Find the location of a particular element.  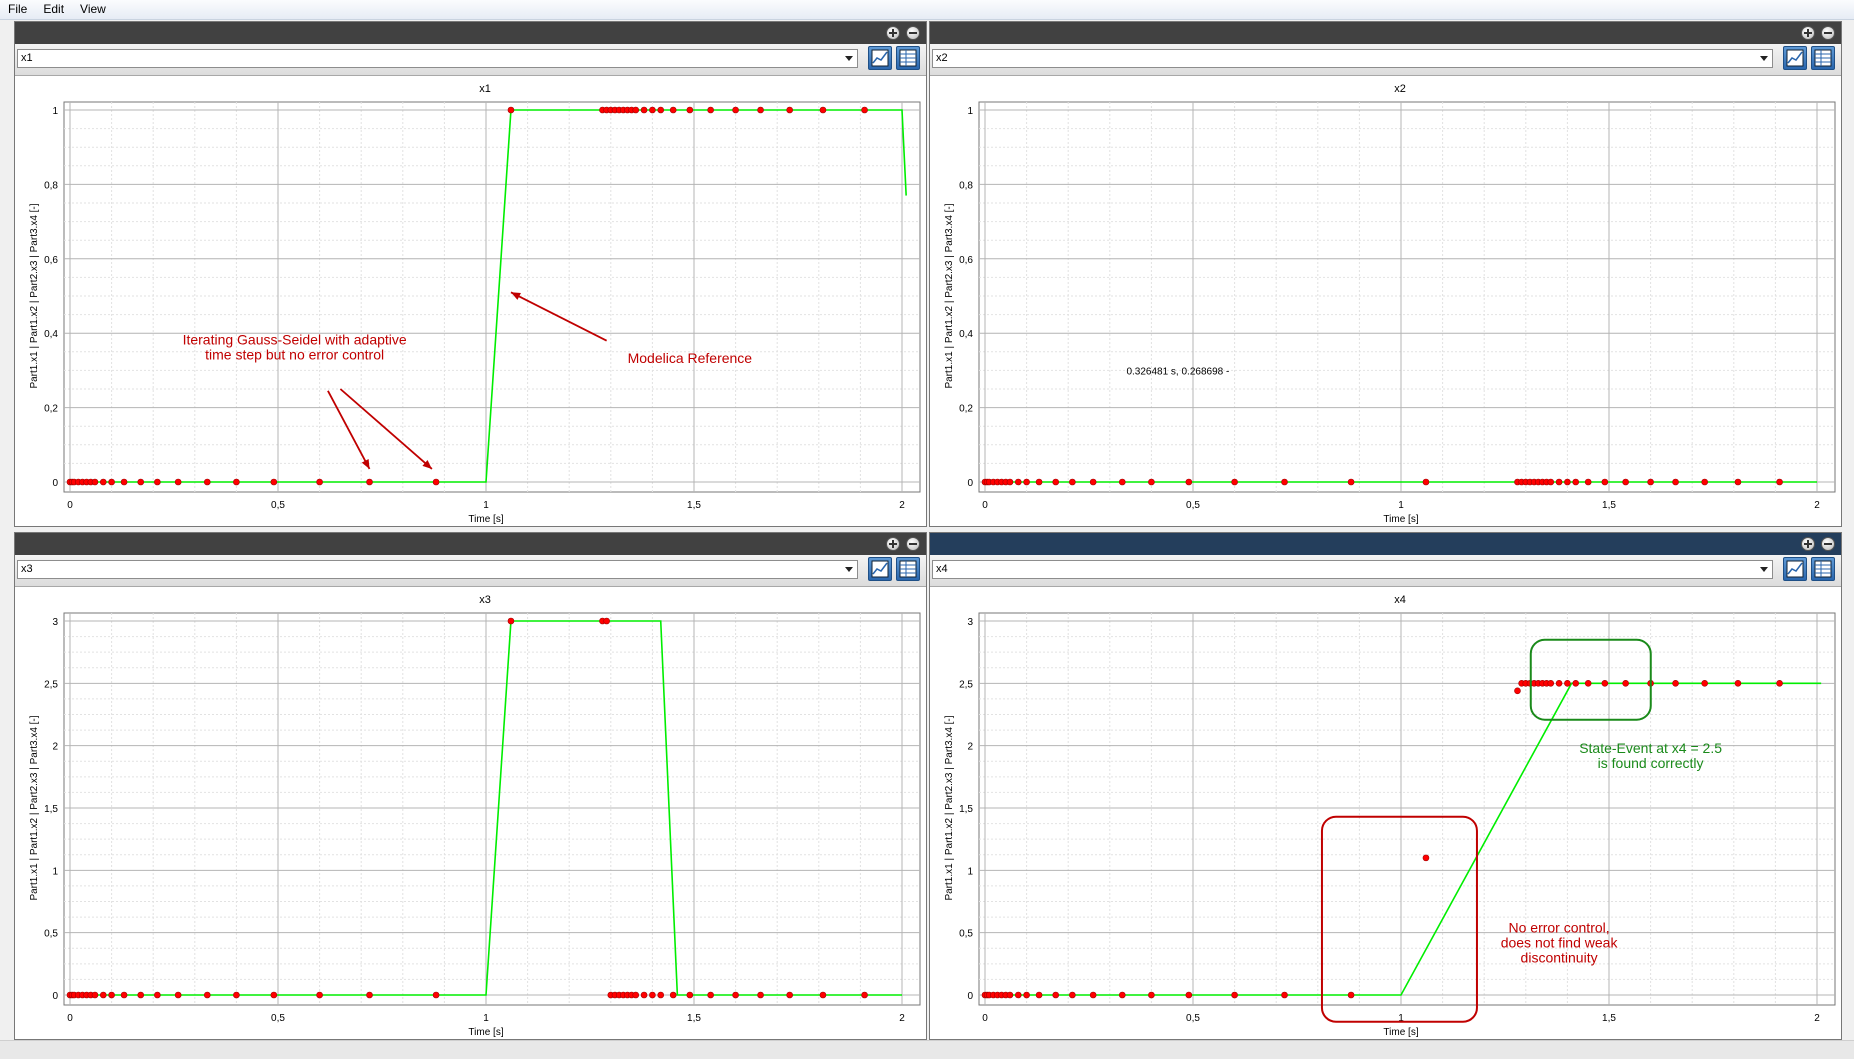

variable-selector: x2 is located at coordinates (1352, 58).